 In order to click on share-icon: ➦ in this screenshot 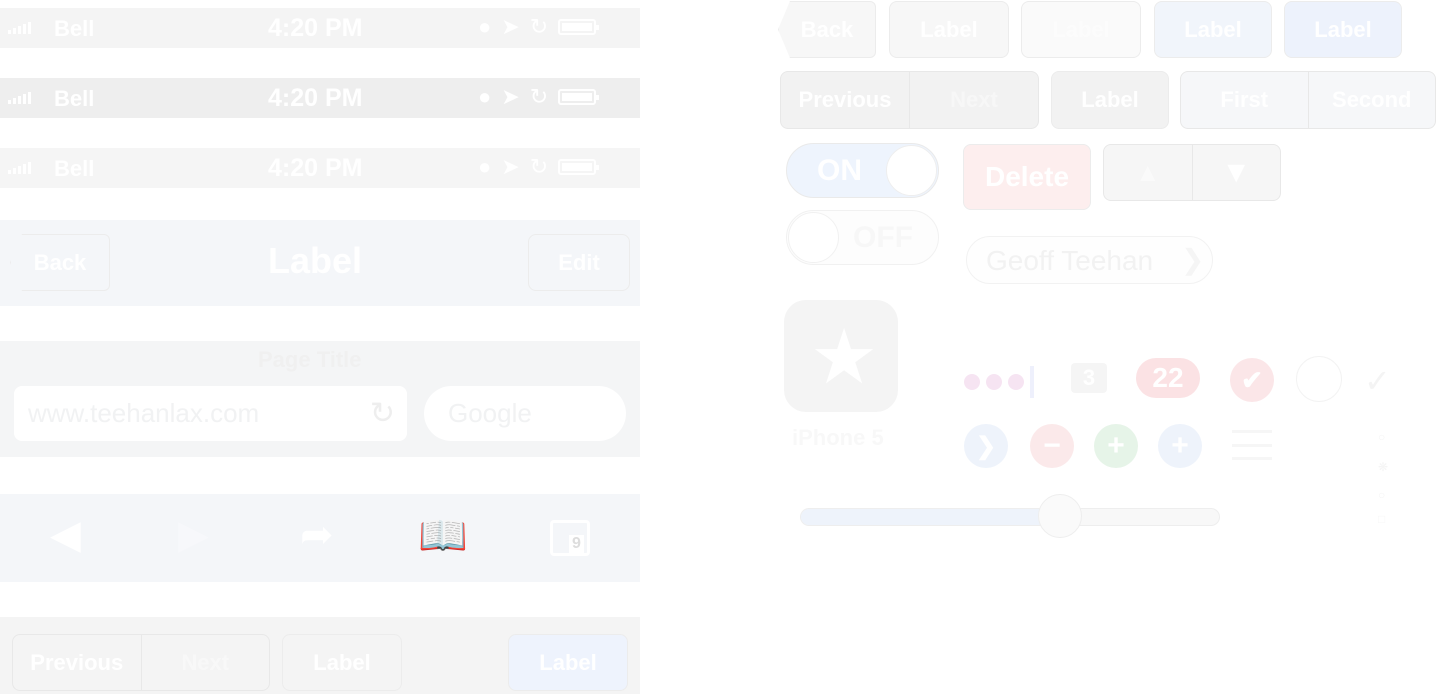, I will do `click(317, 535)`.